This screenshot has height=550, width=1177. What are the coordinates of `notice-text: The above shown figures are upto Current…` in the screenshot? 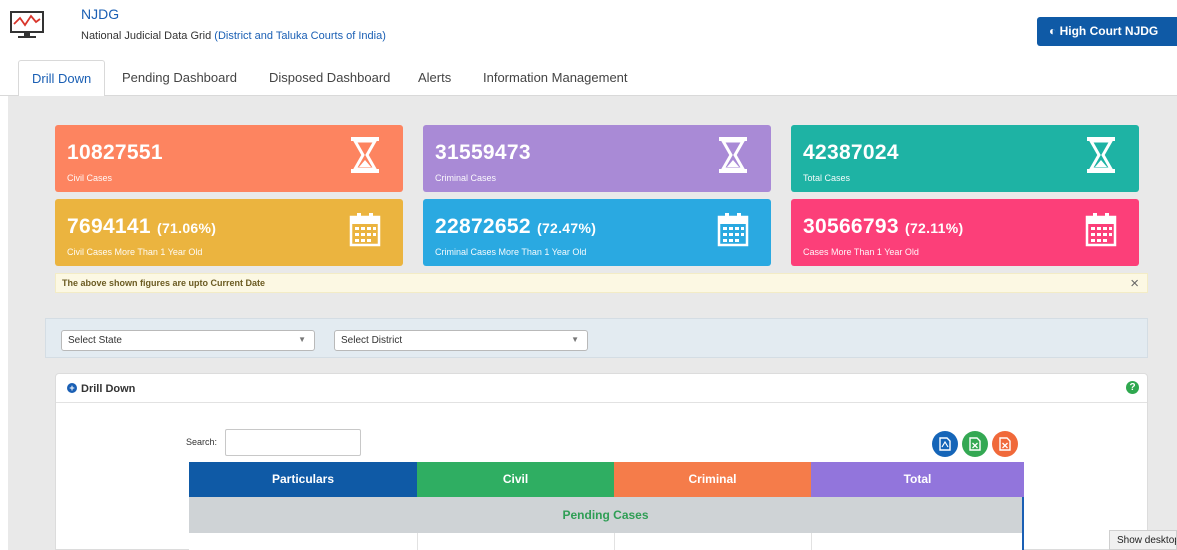 It's located at (164, 283).